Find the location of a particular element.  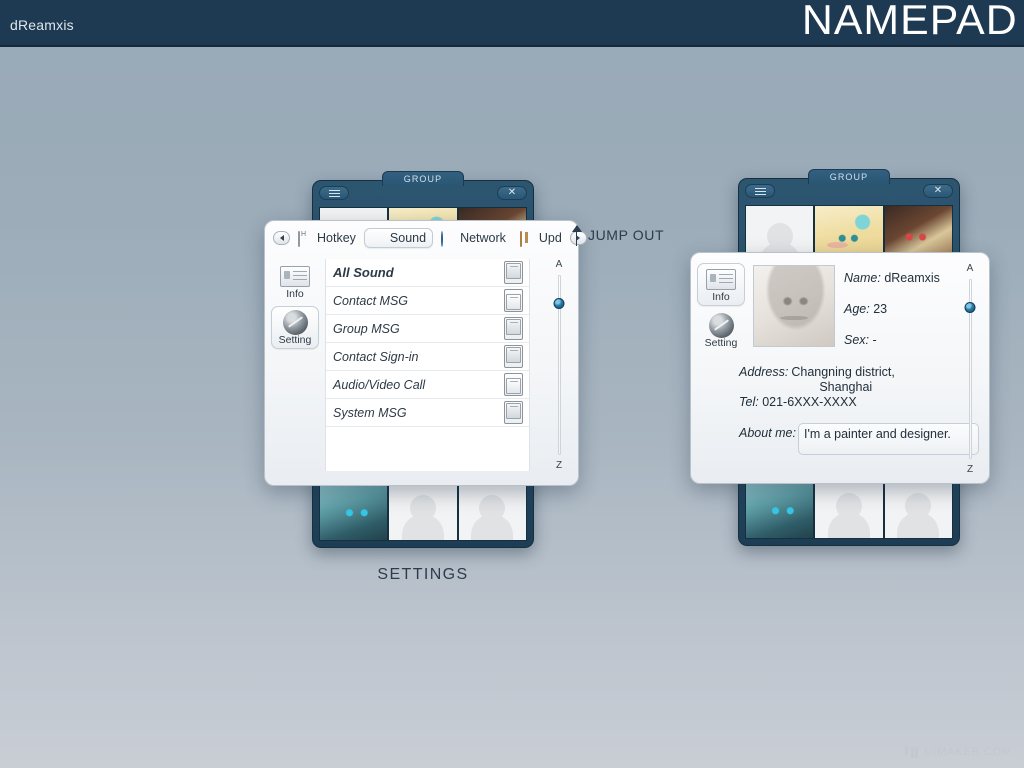

field-name-value: dReamxis is located at coordinates (912, 278).